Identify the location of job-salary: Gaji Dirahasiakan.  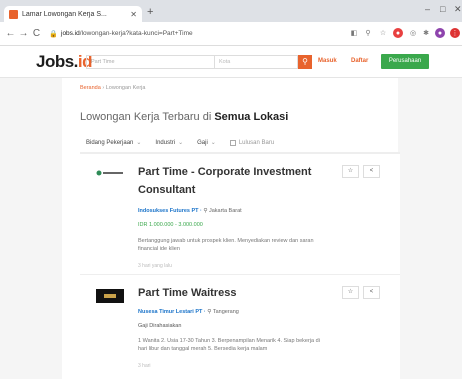
(160, 326).